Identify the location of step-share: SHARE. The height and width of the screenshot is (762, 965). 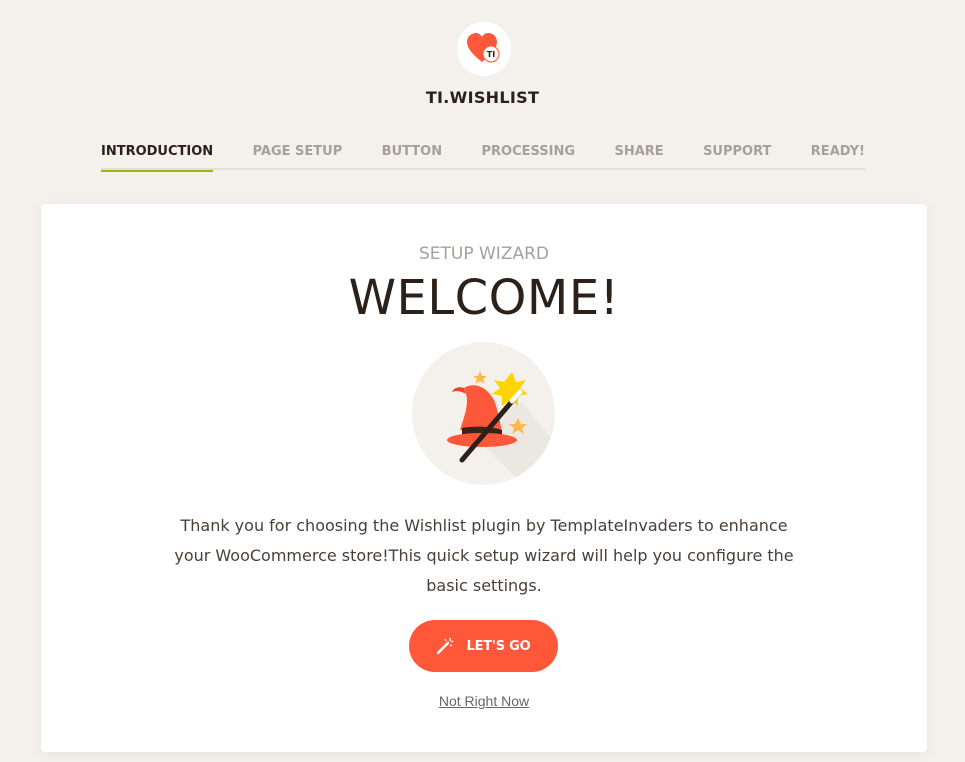
(638, 156).